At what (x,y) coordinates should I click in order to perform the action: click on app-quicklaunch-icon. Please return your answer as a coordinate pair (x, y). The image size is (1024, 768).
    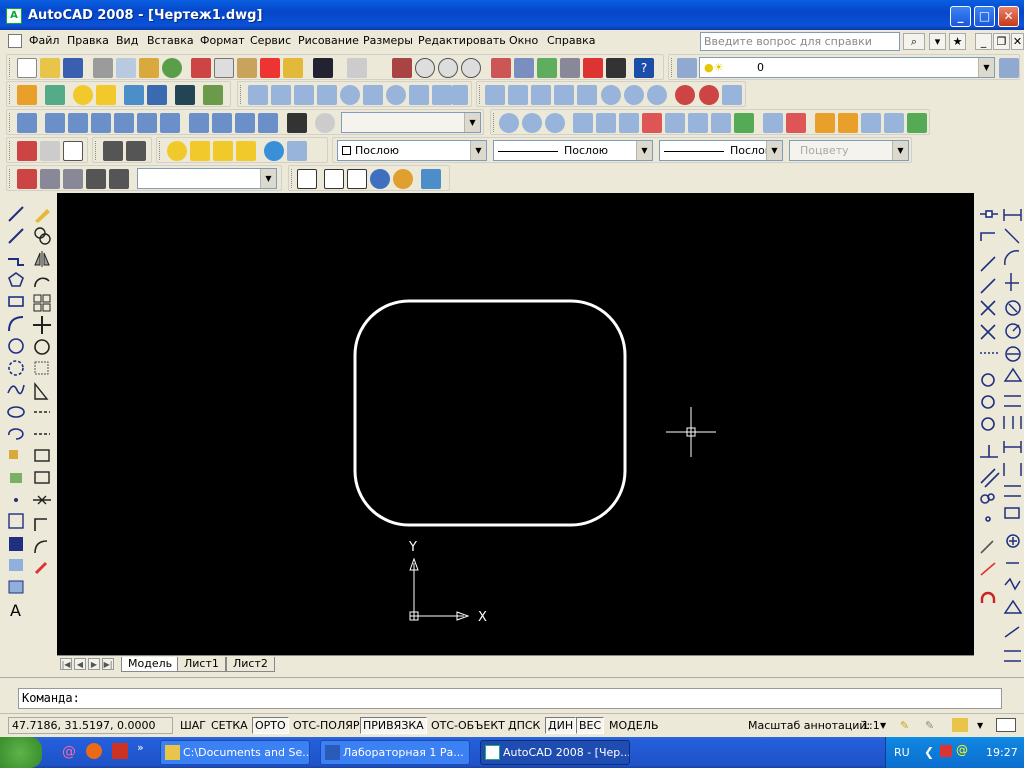
    Looking at the image, I should click on (120, 751).